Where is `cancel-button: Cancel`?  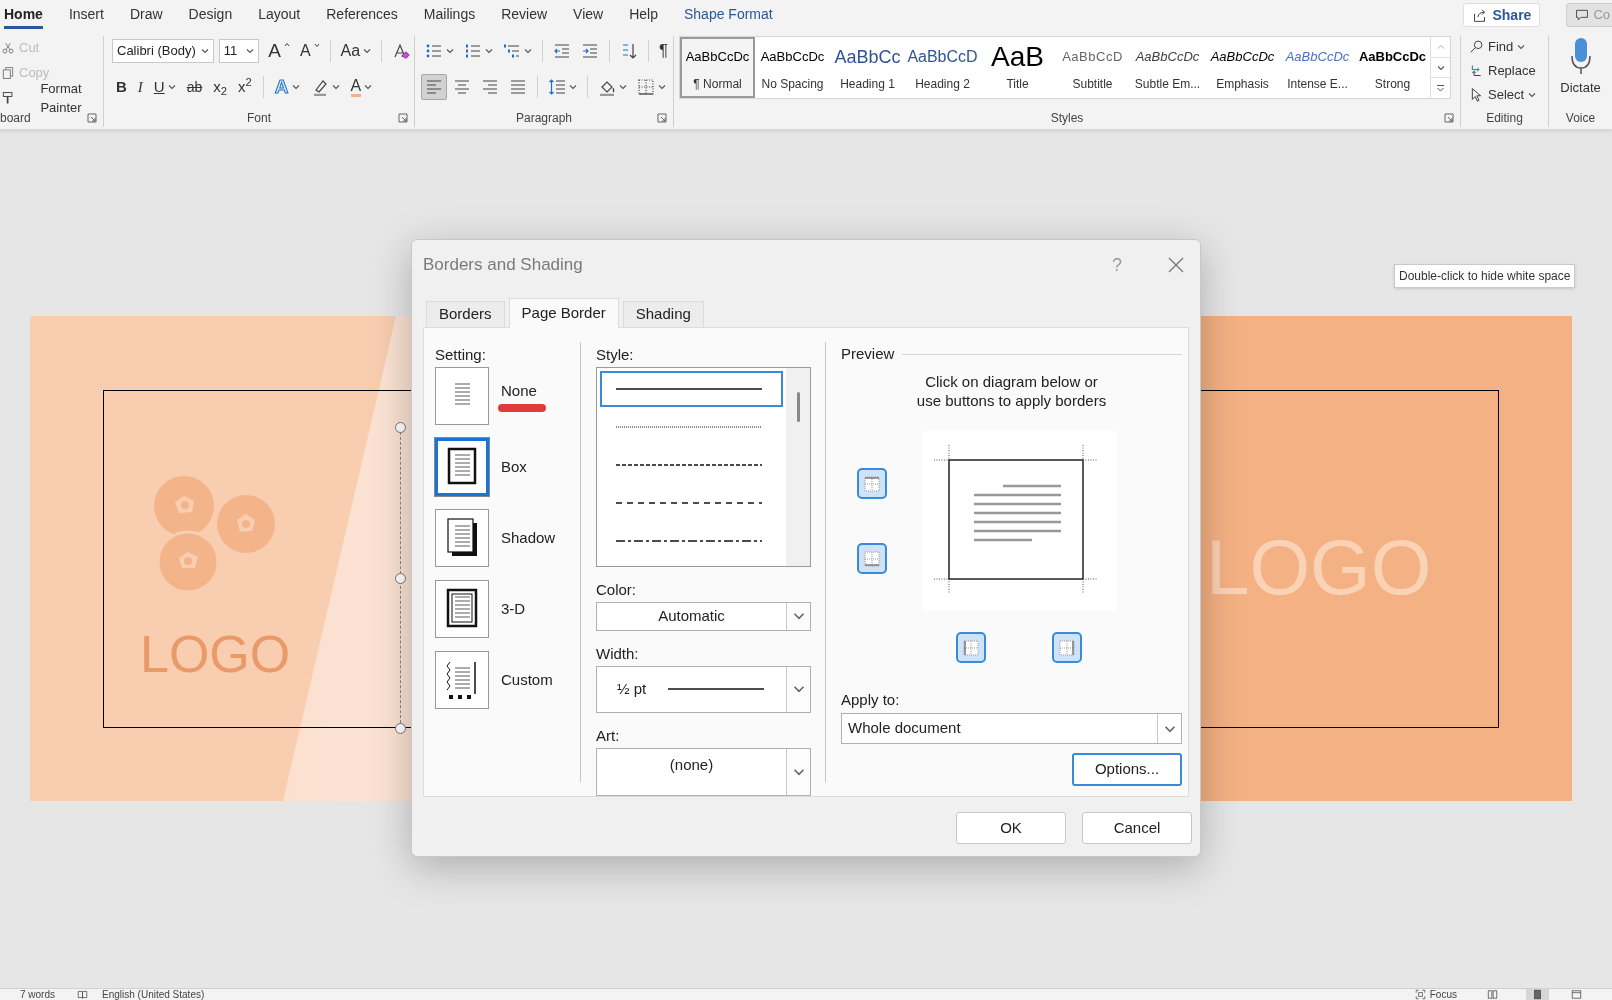
cancel-button: Cancel is located at coordinates (1137, 828).